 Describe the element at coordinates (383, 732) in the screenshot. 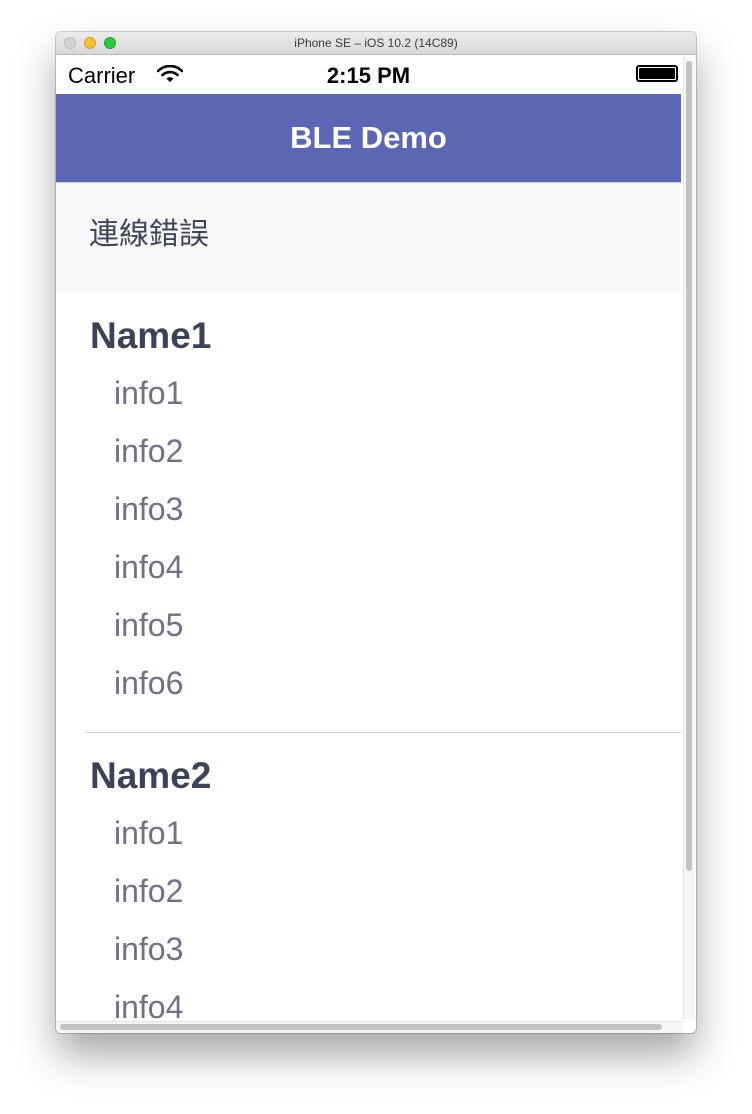

I see `device-divider` at that location.